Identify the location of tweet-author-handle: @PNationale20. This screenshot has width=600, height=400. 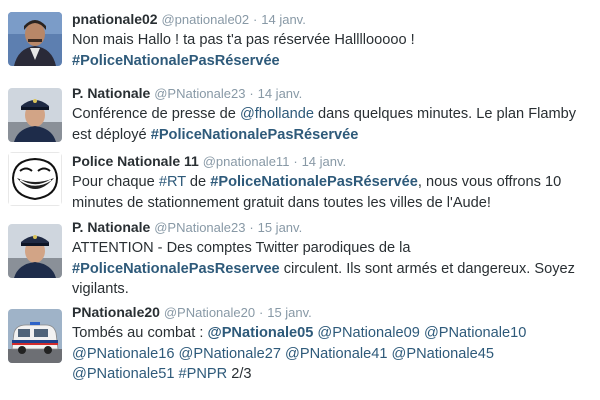
(209, 312).